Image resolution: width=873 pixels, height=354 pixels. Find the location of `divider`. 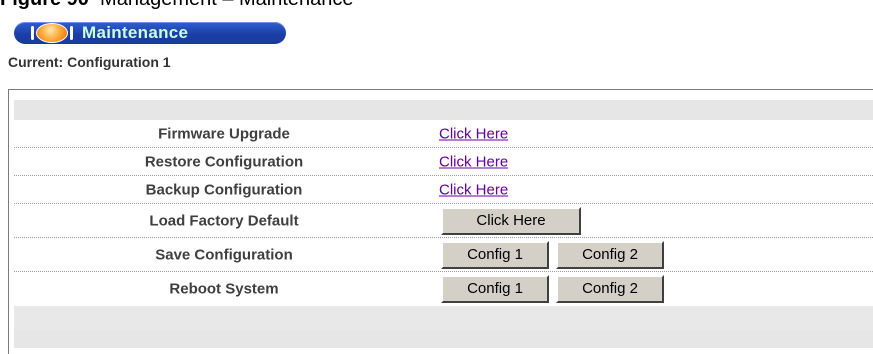

divider is located at coordinates (440, 89).